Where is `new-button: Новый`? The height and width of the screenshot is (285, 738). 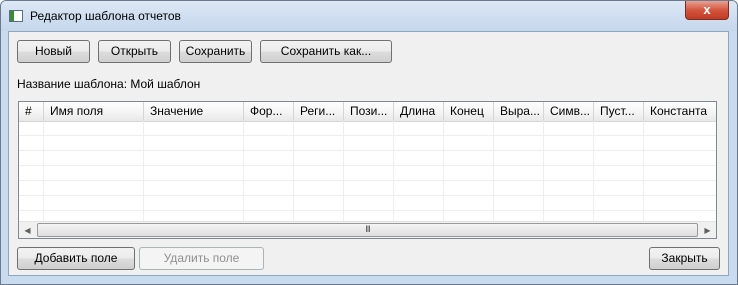 new-button: Новый is located at coordinates (53, 51).